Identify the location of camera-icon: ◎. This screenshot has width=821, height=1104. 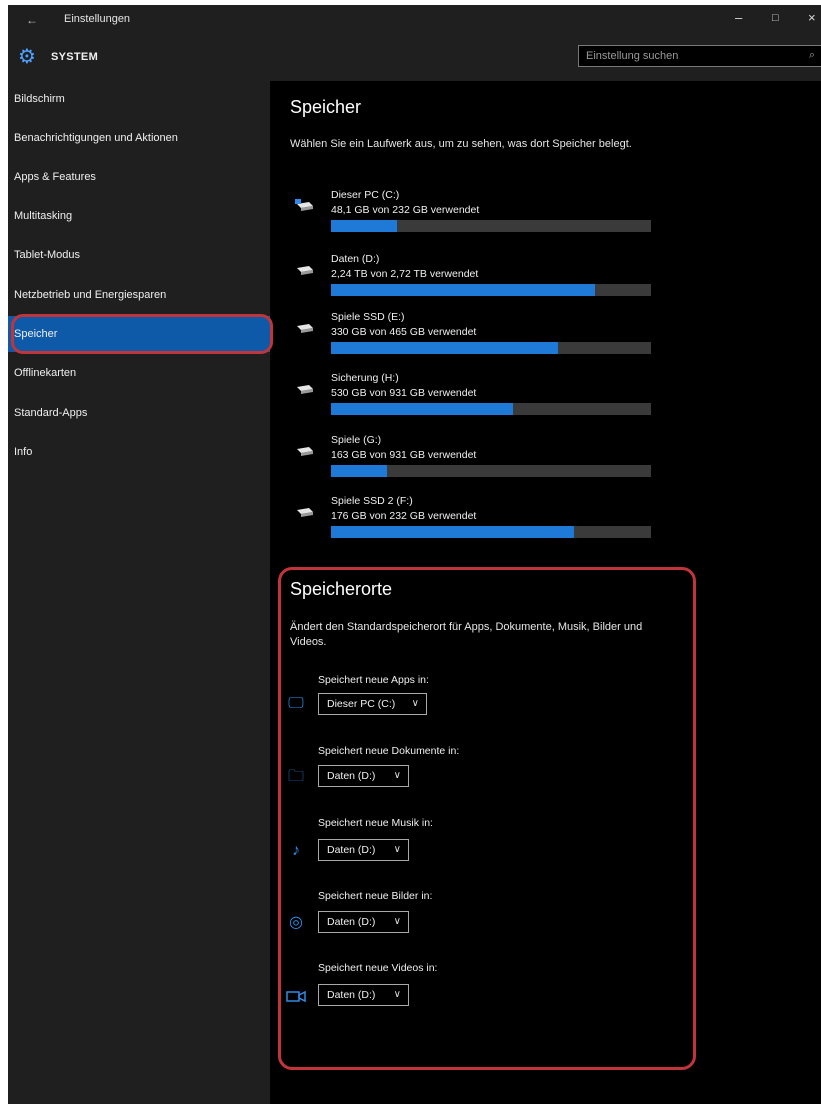
(296, 922).